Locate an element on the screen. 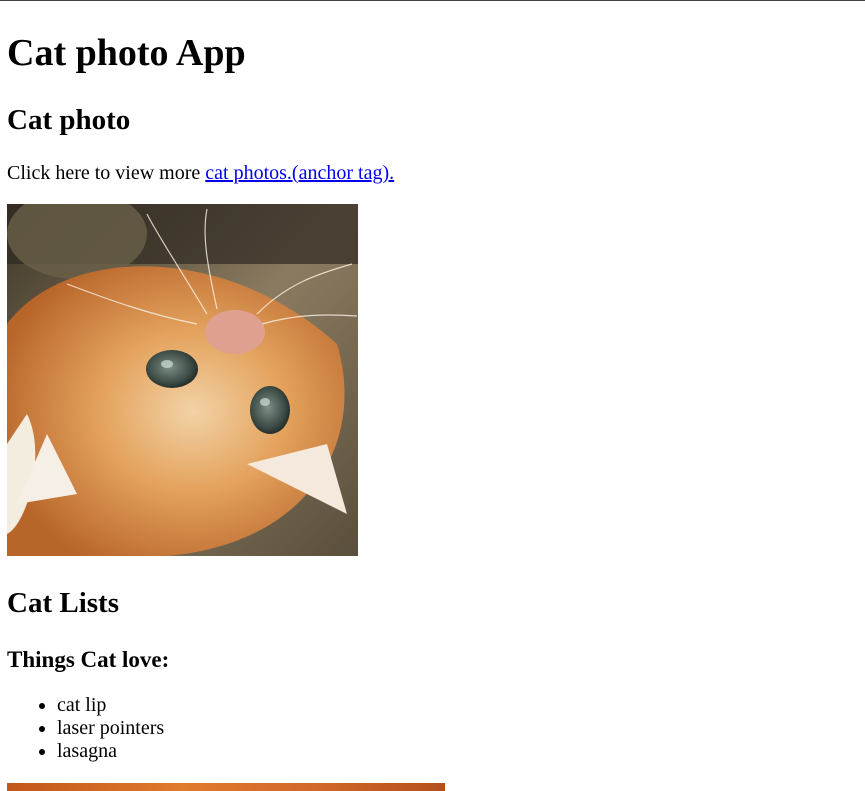 This screenshot has width=865, height=791. cat-loves-list: cat lip laser pointers lasagna is located at coordinates (85, 728).